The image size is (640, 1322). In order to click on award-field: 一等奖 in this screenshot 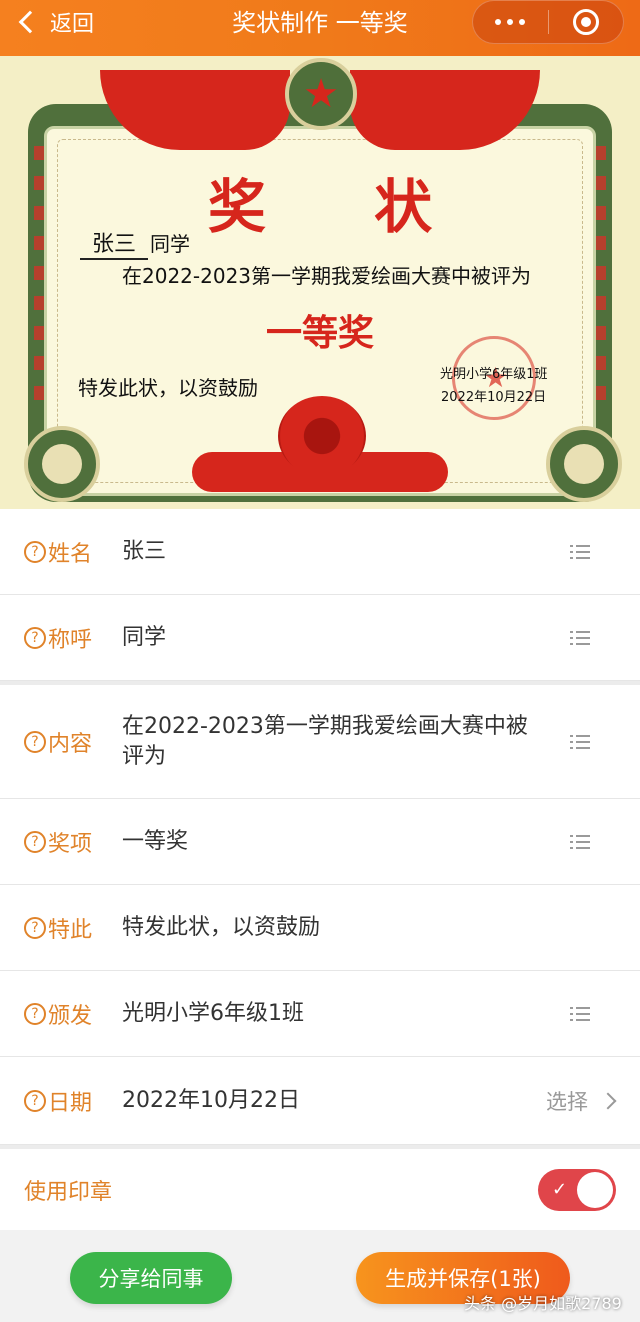, I will do `click(331, 842)`.